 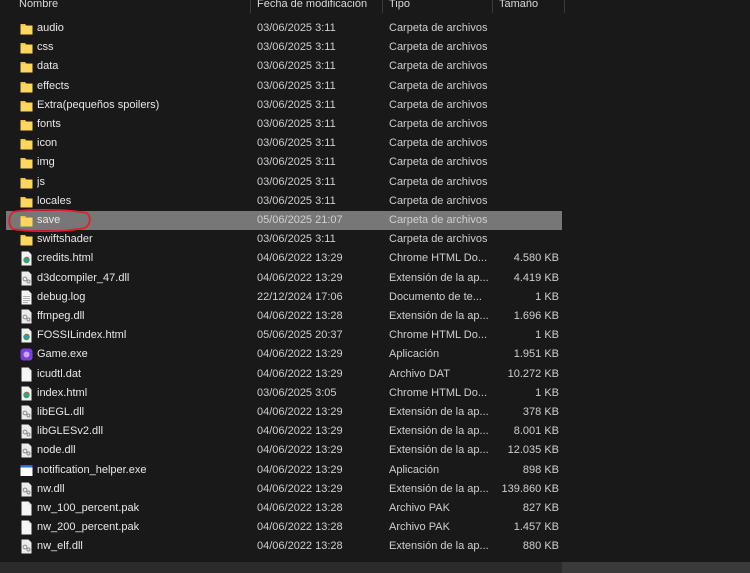 I want to click on game-exe-icon, so click(x=26, y=354).